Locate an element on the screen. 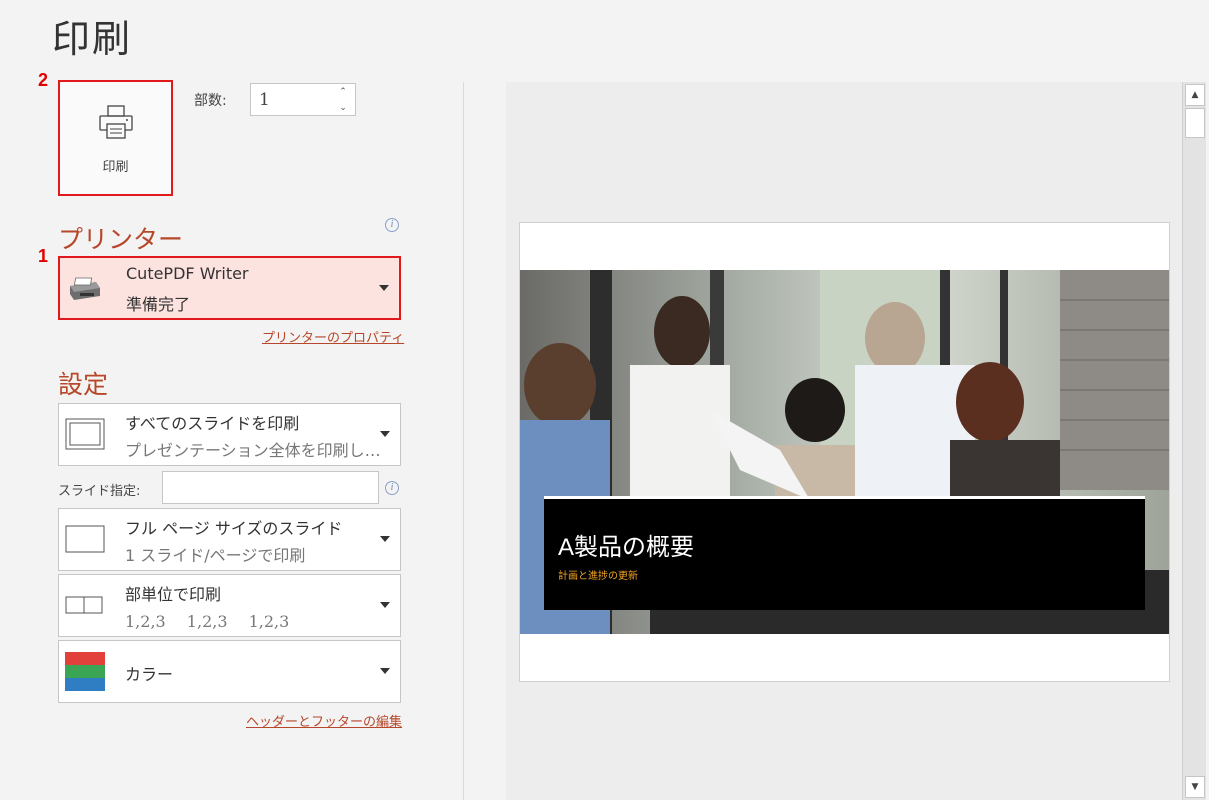  collate-title: 部単位で印刷 is located at coordinates (173, 594).